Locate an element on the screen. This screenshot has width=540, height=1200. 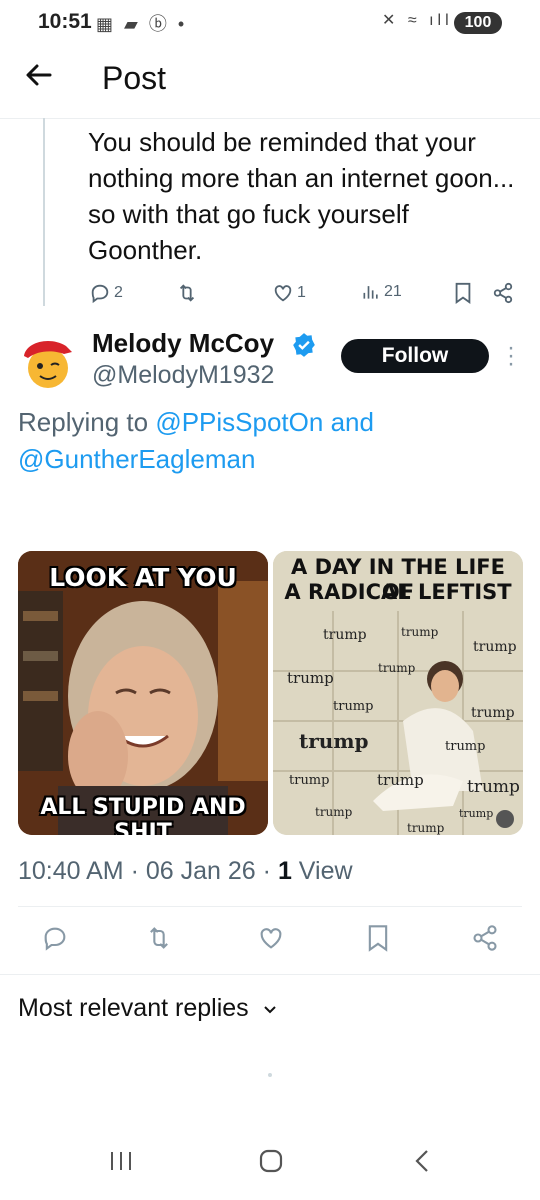
like-button is located at coordinates (271, 938).